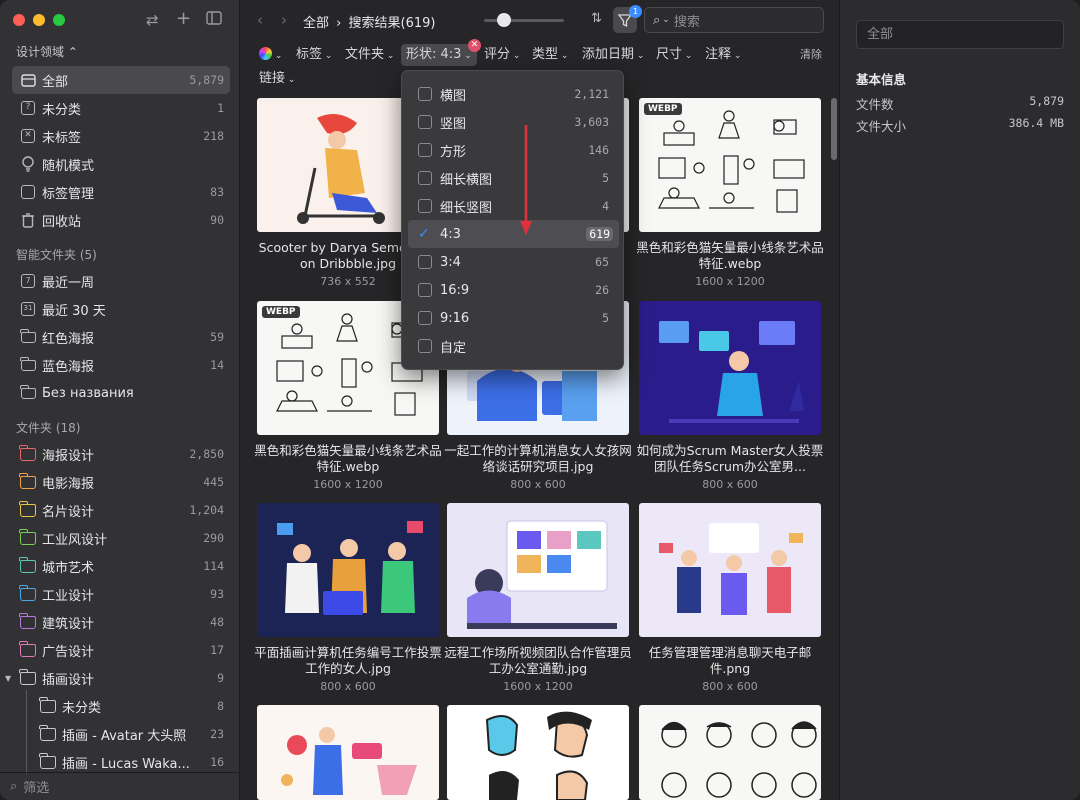  Describe the element at coordinates (131, 734) in the screenshot. I see `subfolder-item: 插画 - Avatar 大头照 23` at that location.